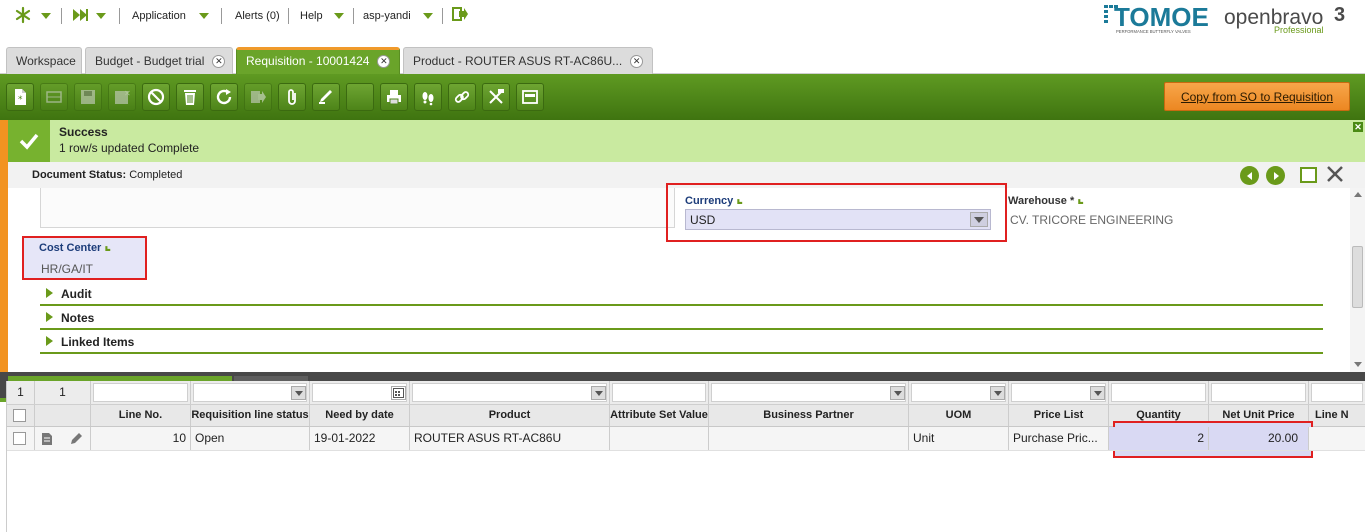 The width and height of the screenshot is (1365, 532). I want to click on alerts-link: Alerts (0), so click(257, 16).